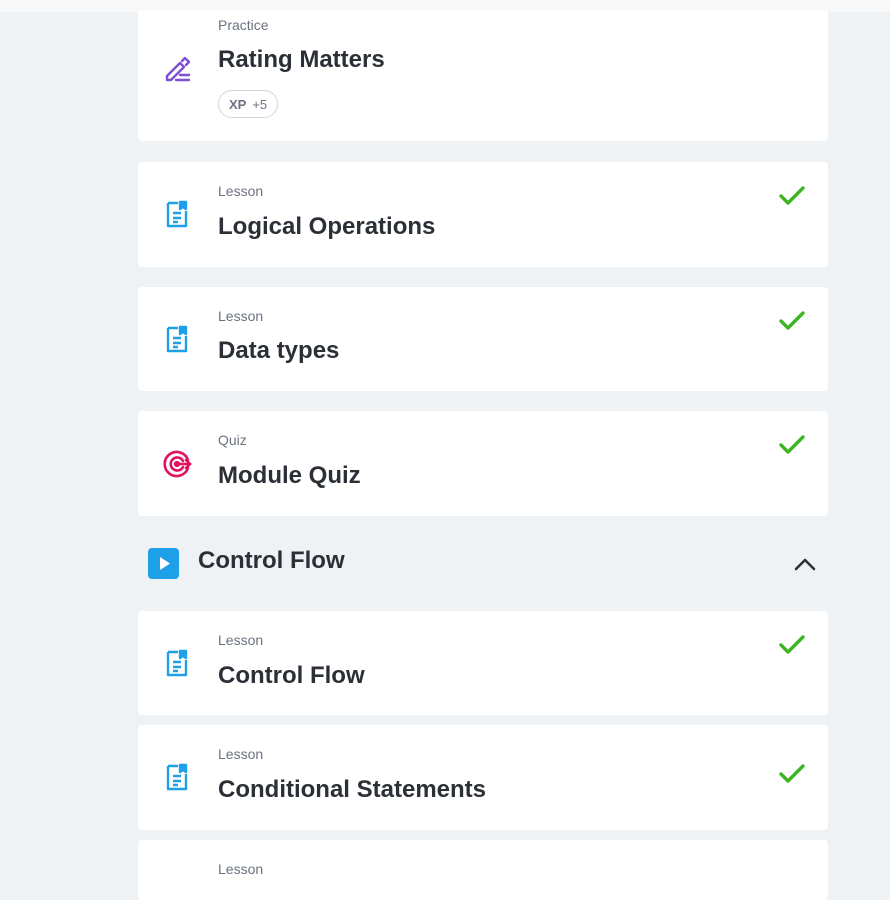  Describe the element at coordinates (232, 440) in the screenshot. I see `item-type-label: Quiz` at that location.